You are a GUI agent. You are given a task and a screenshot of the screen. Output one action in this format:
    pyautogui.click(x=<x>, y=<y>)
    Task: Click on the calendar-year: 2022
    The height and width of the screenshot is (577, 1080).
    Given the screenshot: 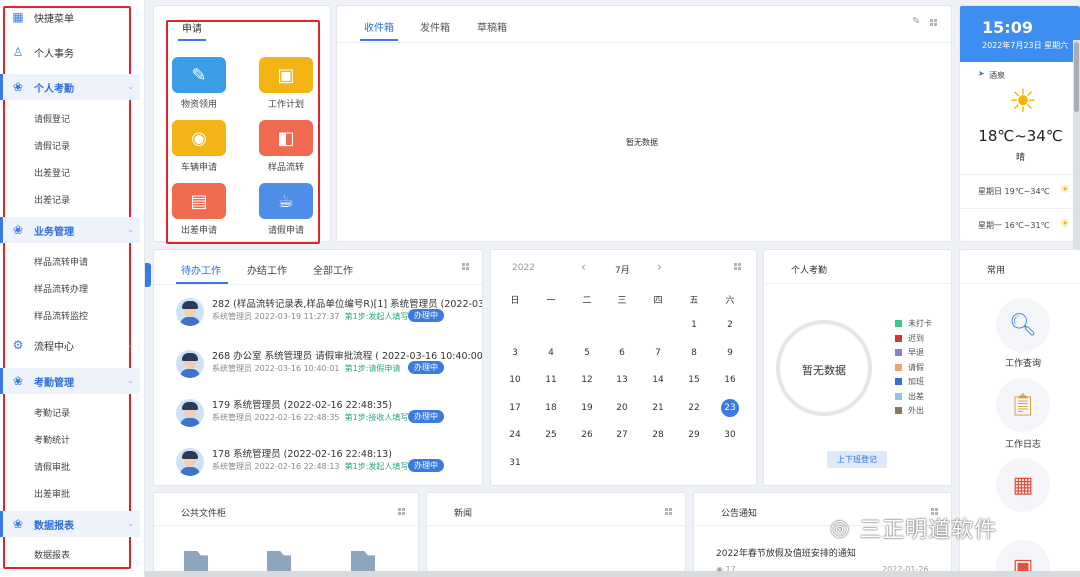 What is the action you would take?
    pyautogui.click(x=523, y=268)
    